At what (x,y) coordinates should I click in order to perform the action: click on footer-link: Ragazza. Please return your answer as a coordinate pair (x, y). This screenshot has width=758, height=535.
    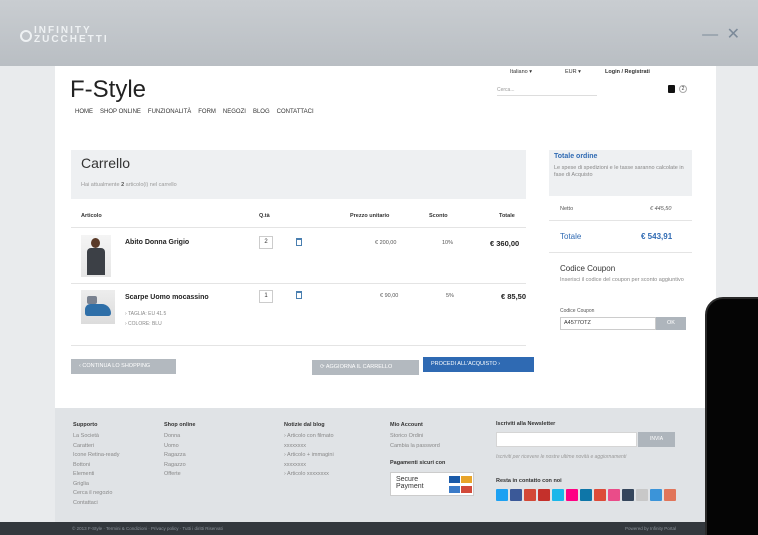
    Looking at the image, I should click on (175, 456).